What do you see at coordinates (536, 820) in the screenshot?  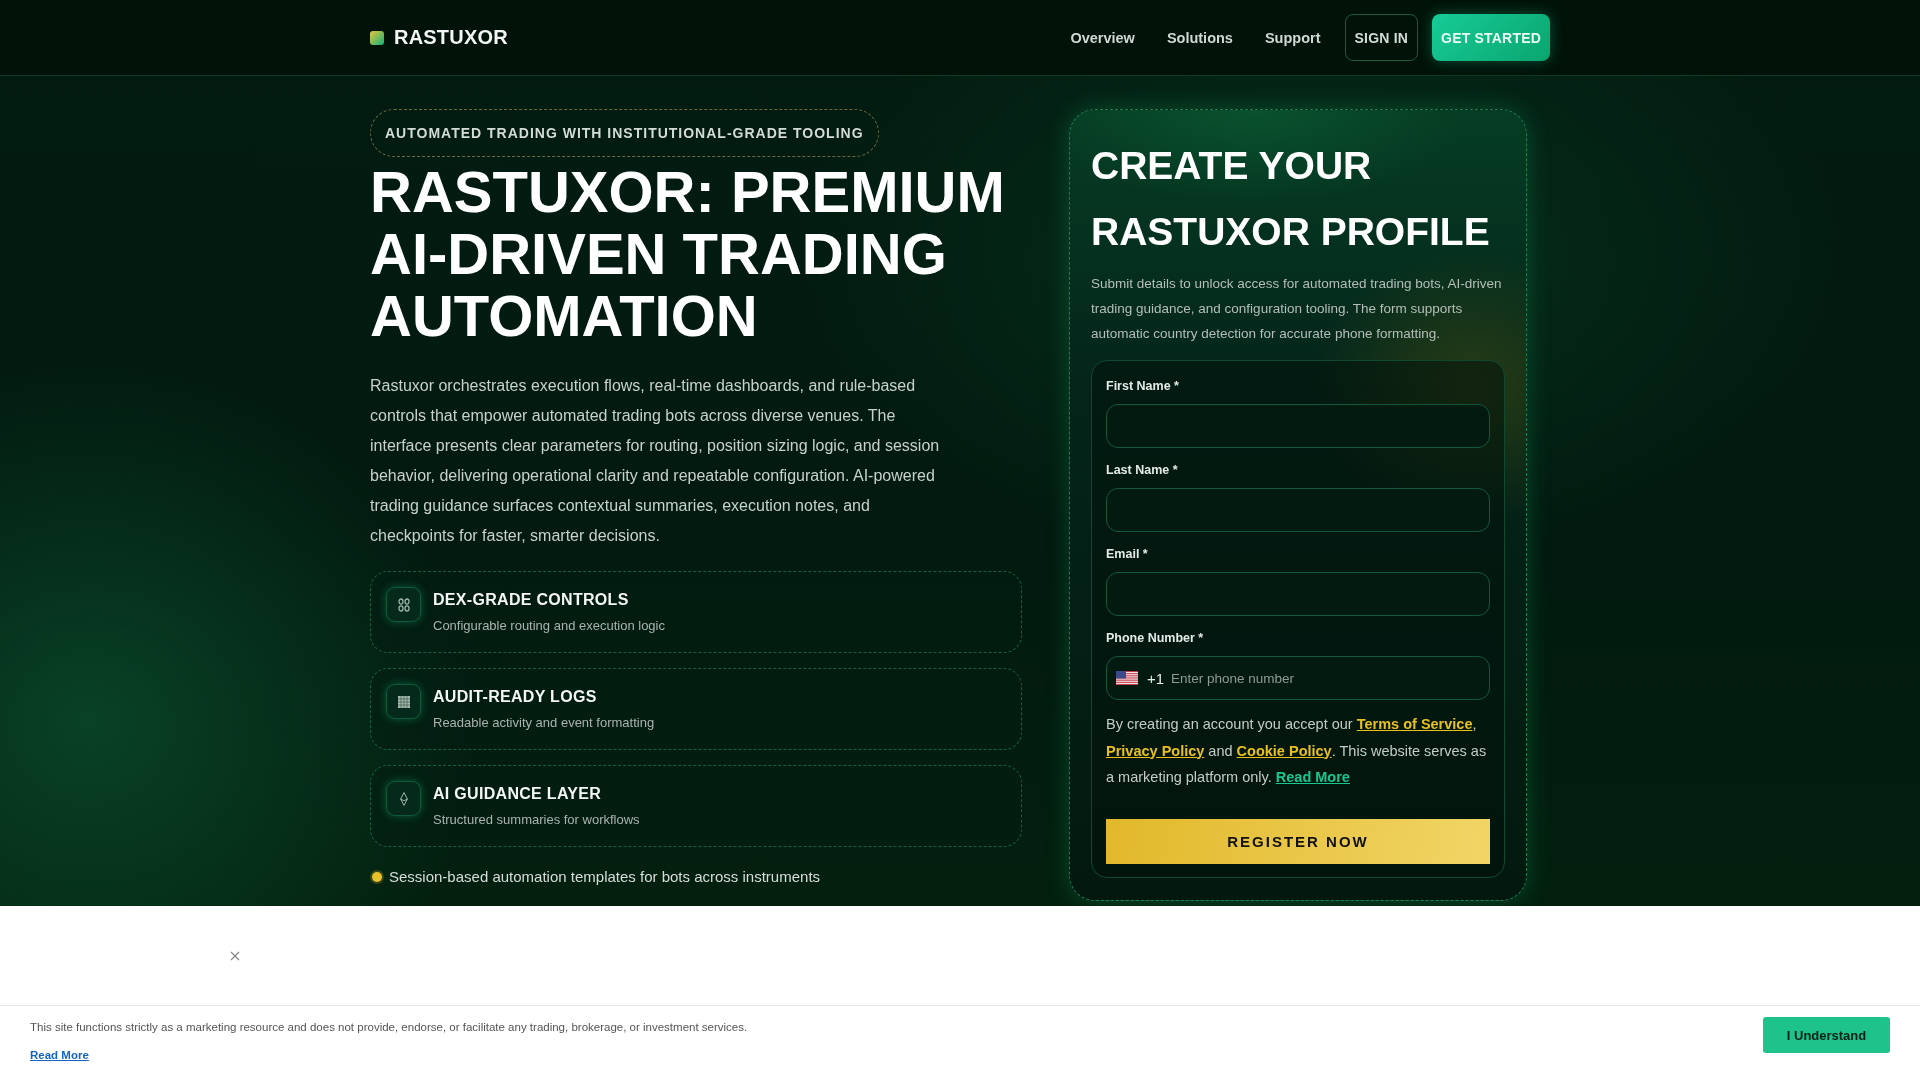 I see `feature-subtitle: Structured summaries for workflows` at bounding box center [536, 820].